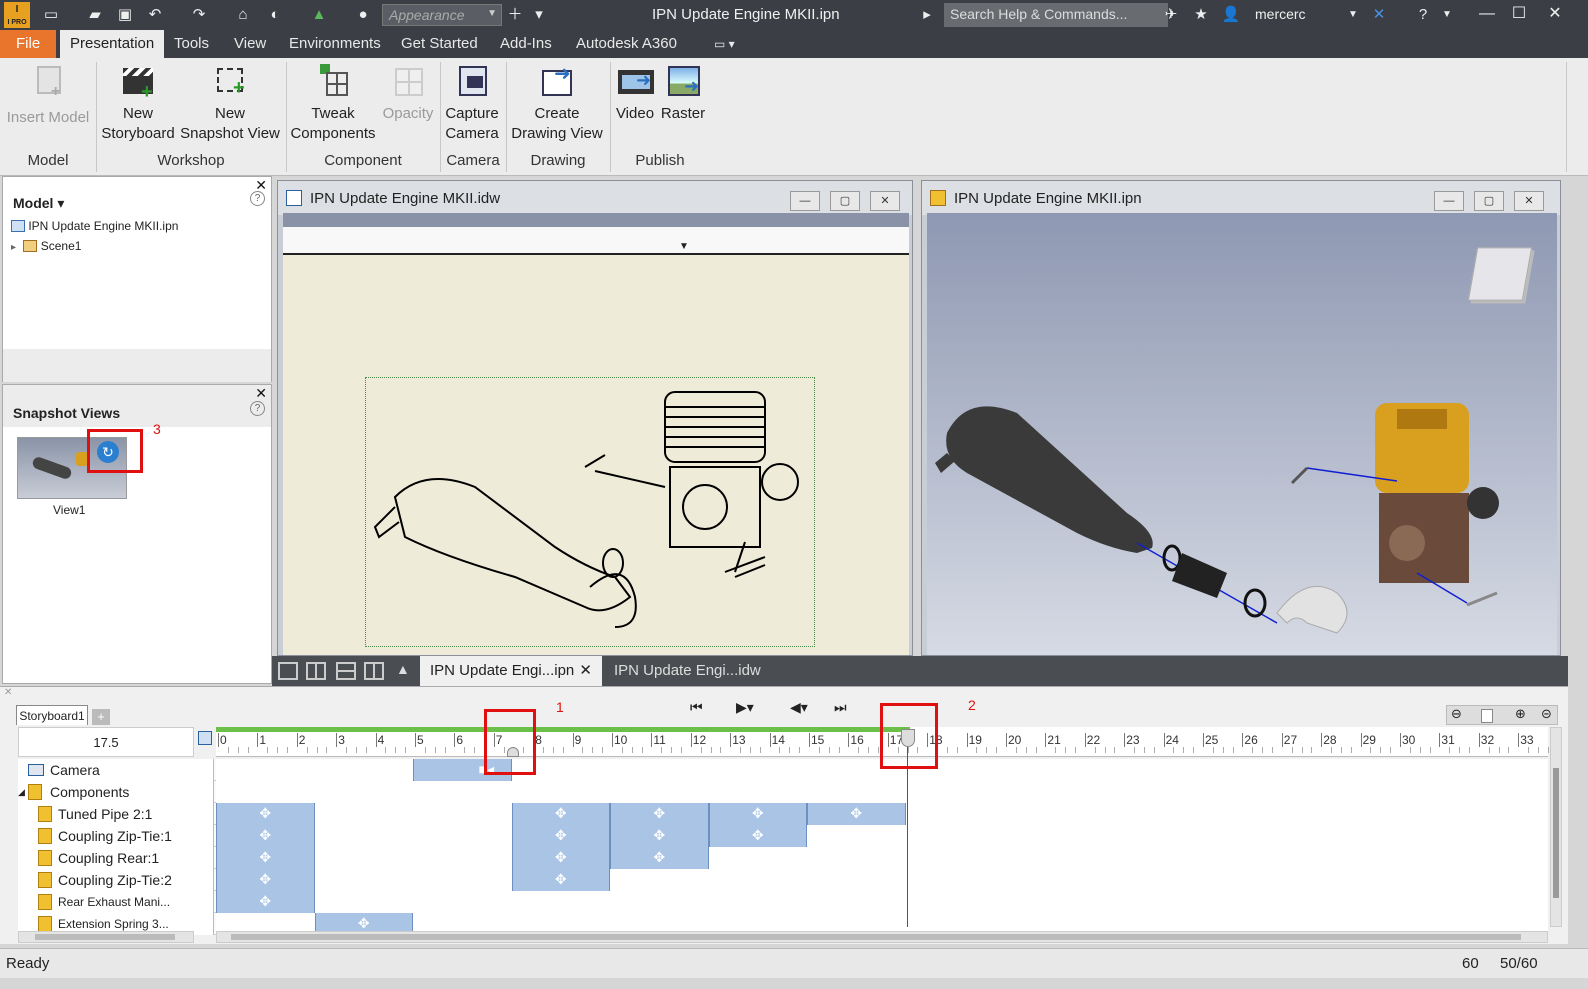  What do you see at coordinates (927, 15) in the screenshot?
I see `arrow-right-icon: ▸` at bounding box center [927, 15].